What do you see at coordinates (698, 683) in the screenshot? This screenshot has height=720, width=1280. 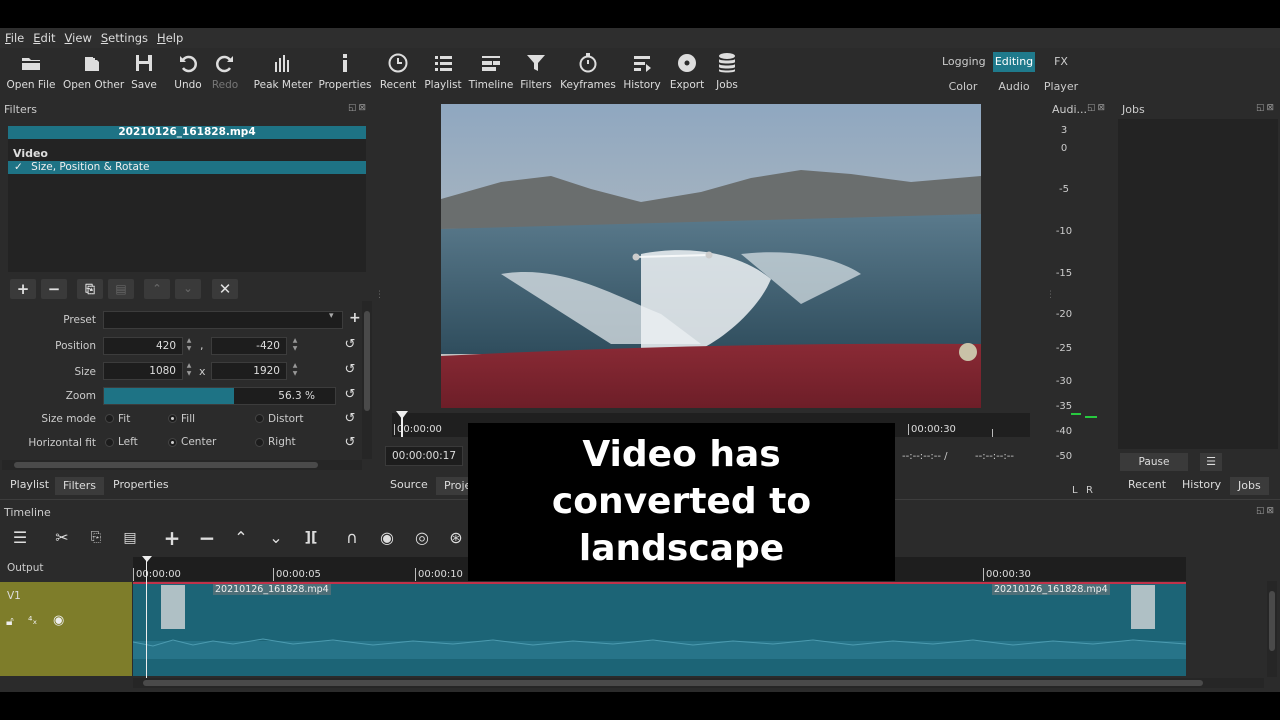 I see `timeline-hscrollbar` at bounding box center [698, 683].